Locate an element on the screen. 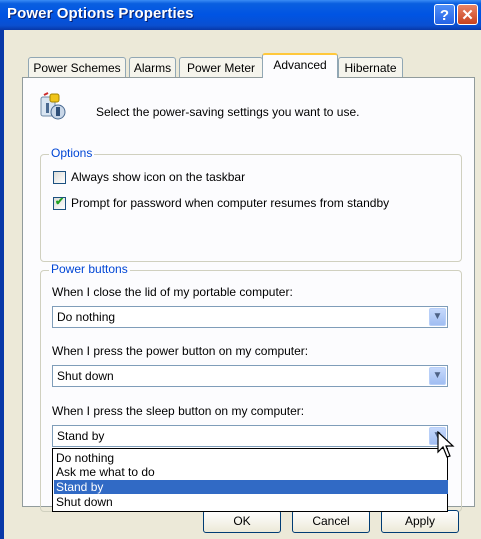  power-button-action-value: Shut down is located at coordinates (85, 376).